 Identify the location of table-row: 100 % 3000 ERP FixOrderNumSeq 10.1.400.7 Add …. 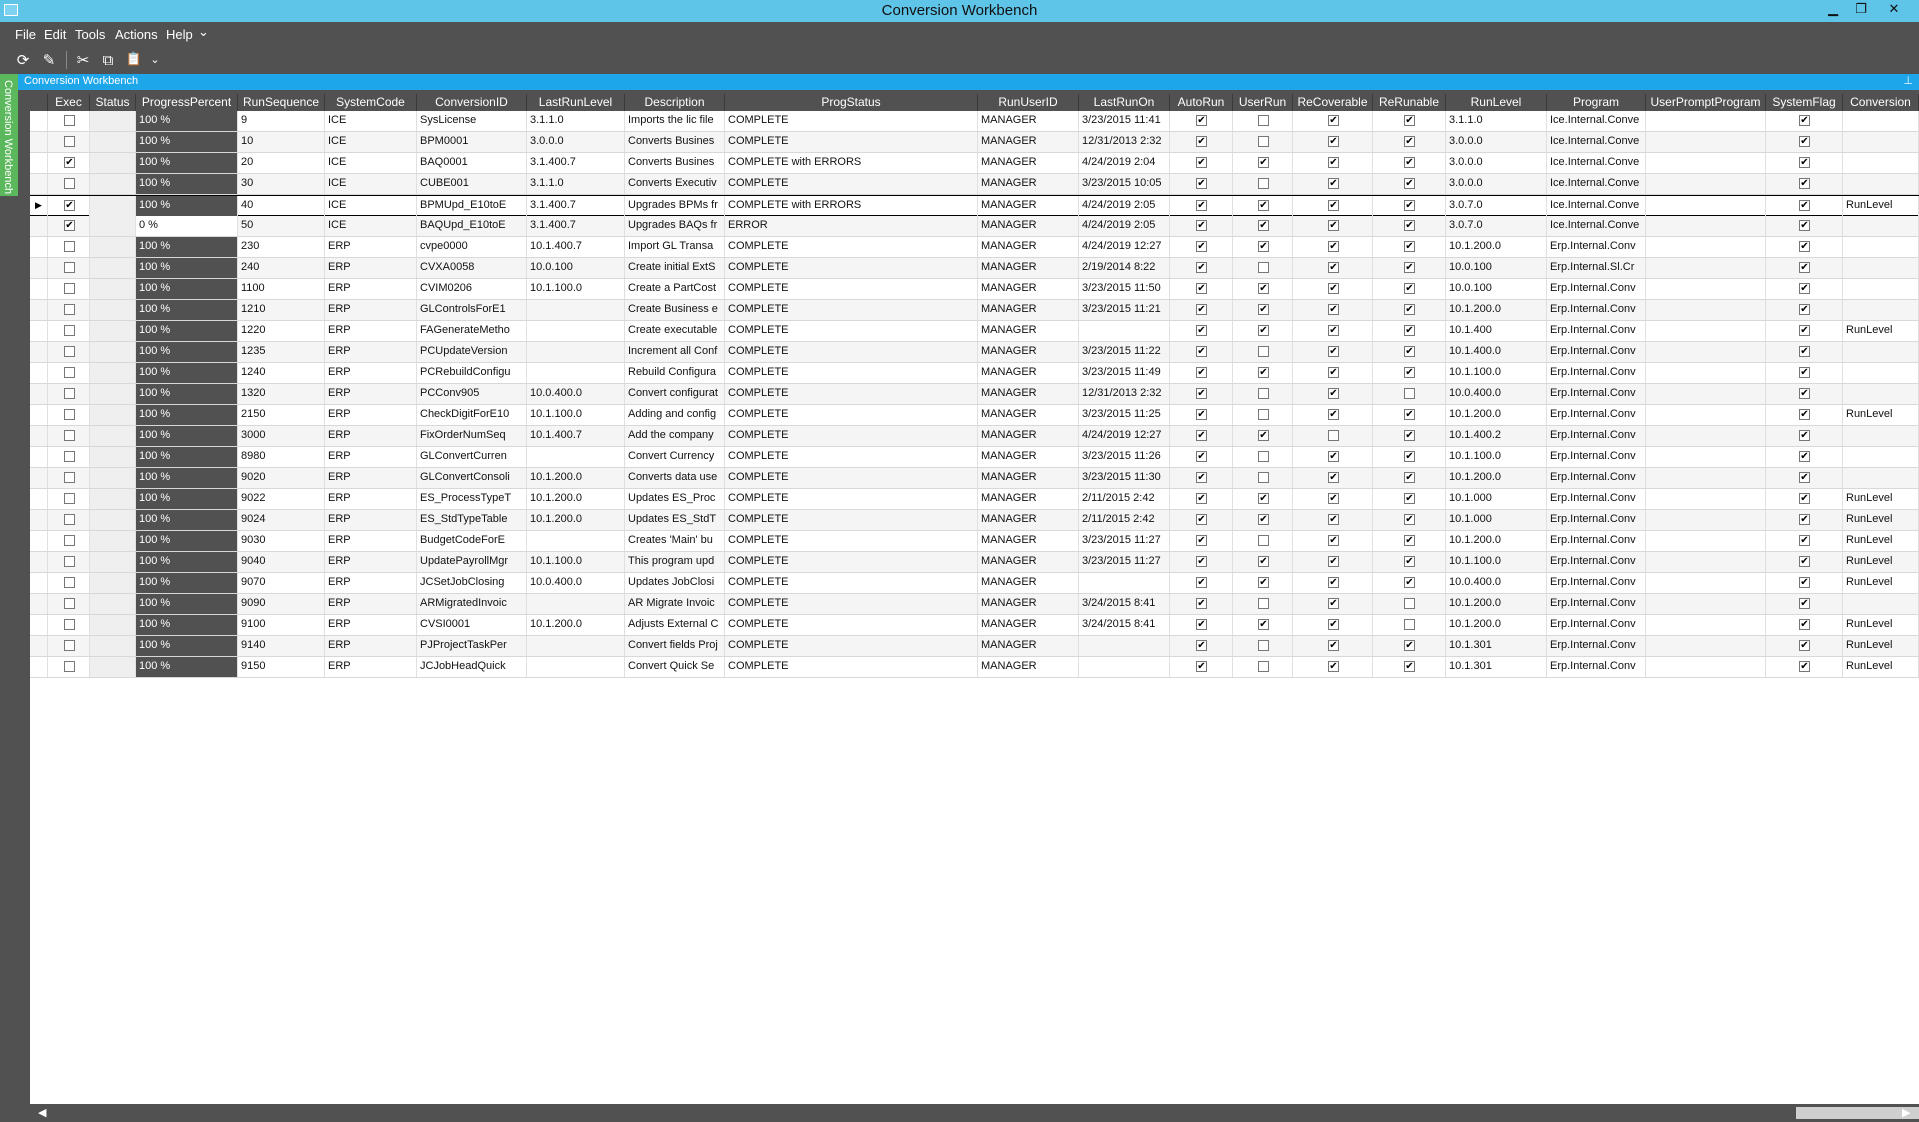
(974, 436).